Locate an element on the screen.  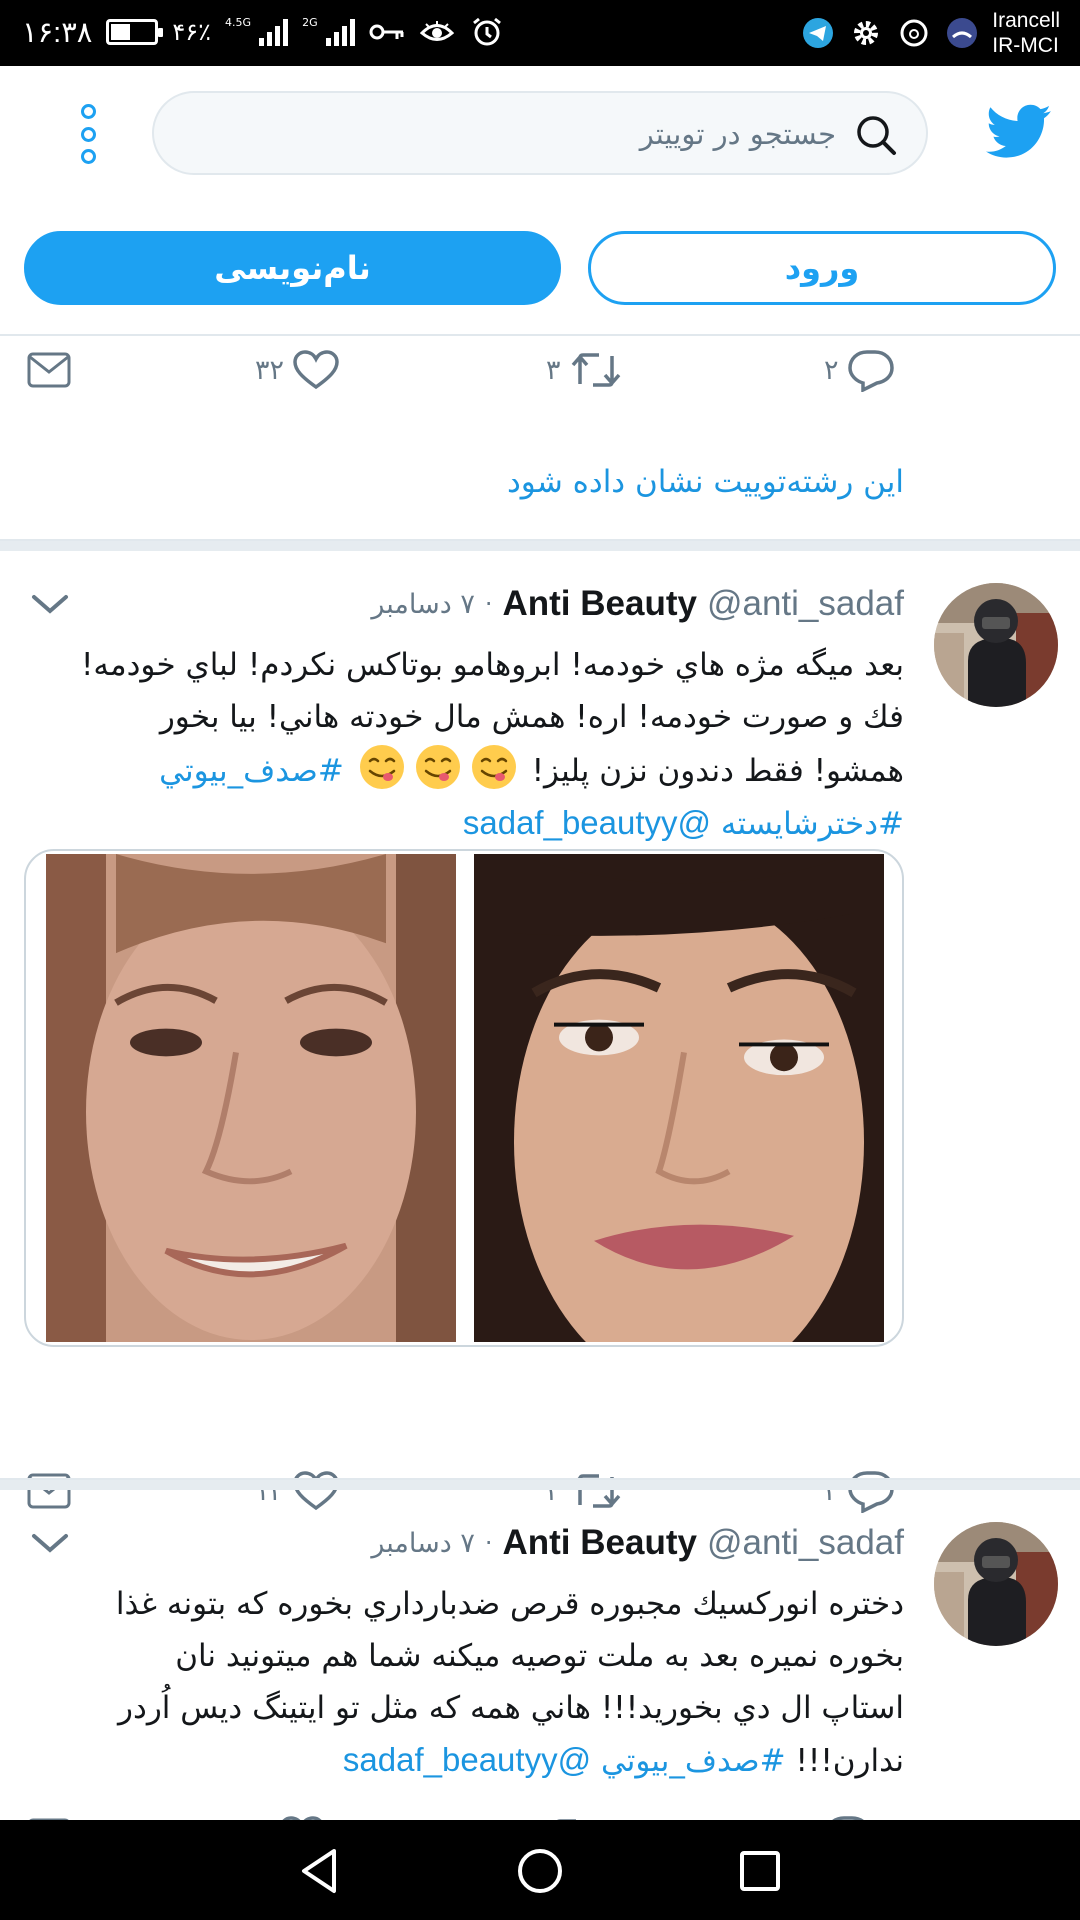
app-icon is located at coordinates (962, 33).